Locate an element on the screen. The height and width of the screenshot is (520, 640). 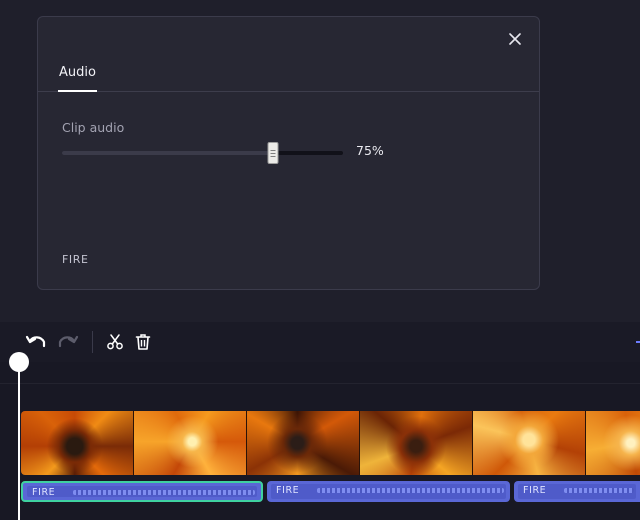
volume-slider is located at coordinates (202, 153).